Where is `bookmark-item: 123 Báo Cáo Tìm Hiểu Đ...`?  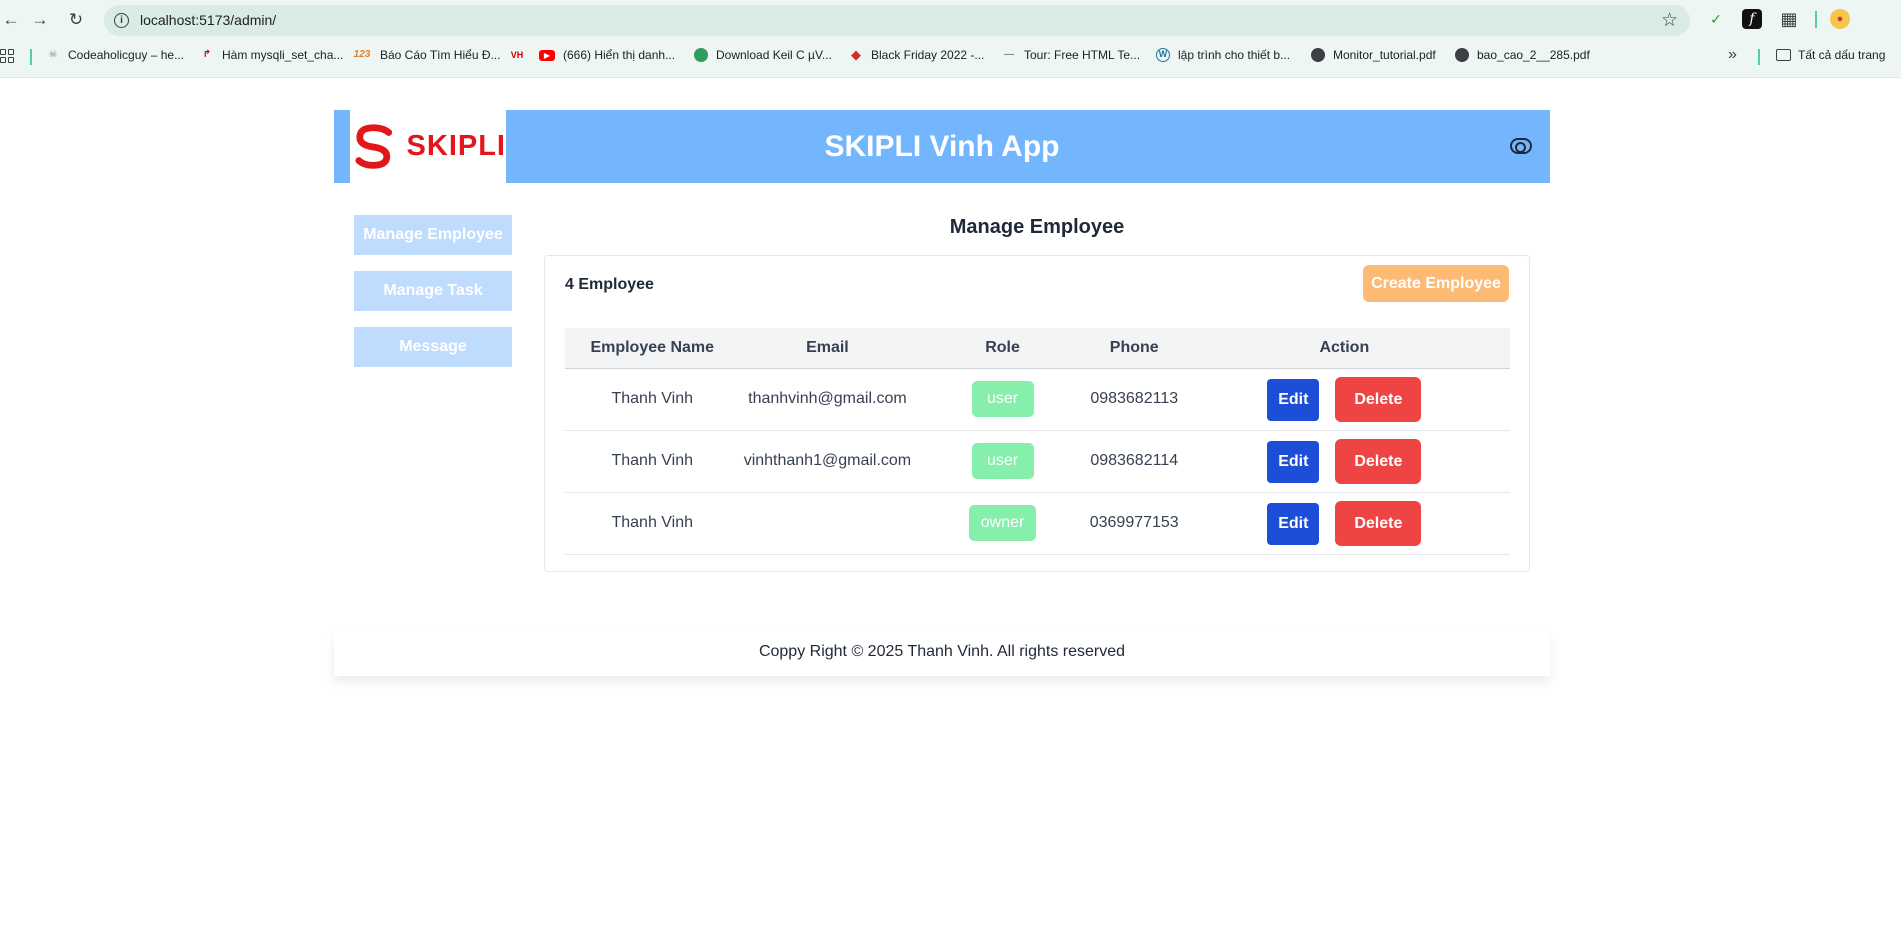 bookmark-item: 123 Báo Cáo Tìm Hiểu Đ... is located at coordinates (426, 55).